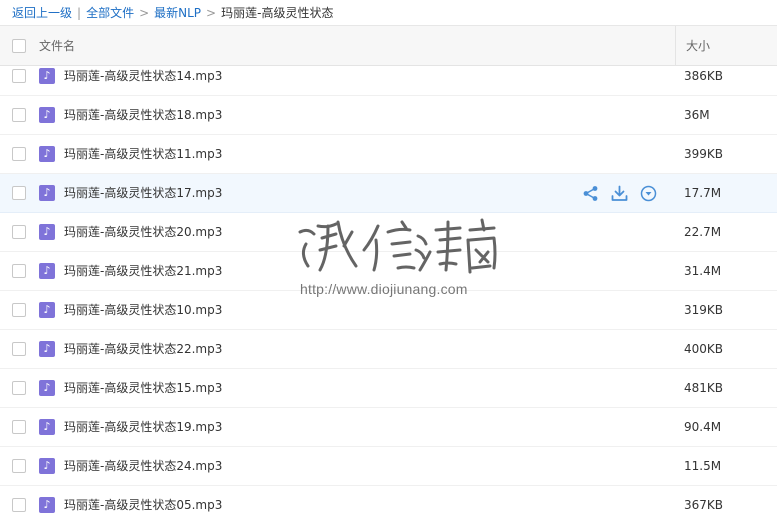 The image size is (777, 521). I want to click on file-row: ♪ 玛丽莲-高级灵性状态05.mp3 367KB, so click(388, 503).